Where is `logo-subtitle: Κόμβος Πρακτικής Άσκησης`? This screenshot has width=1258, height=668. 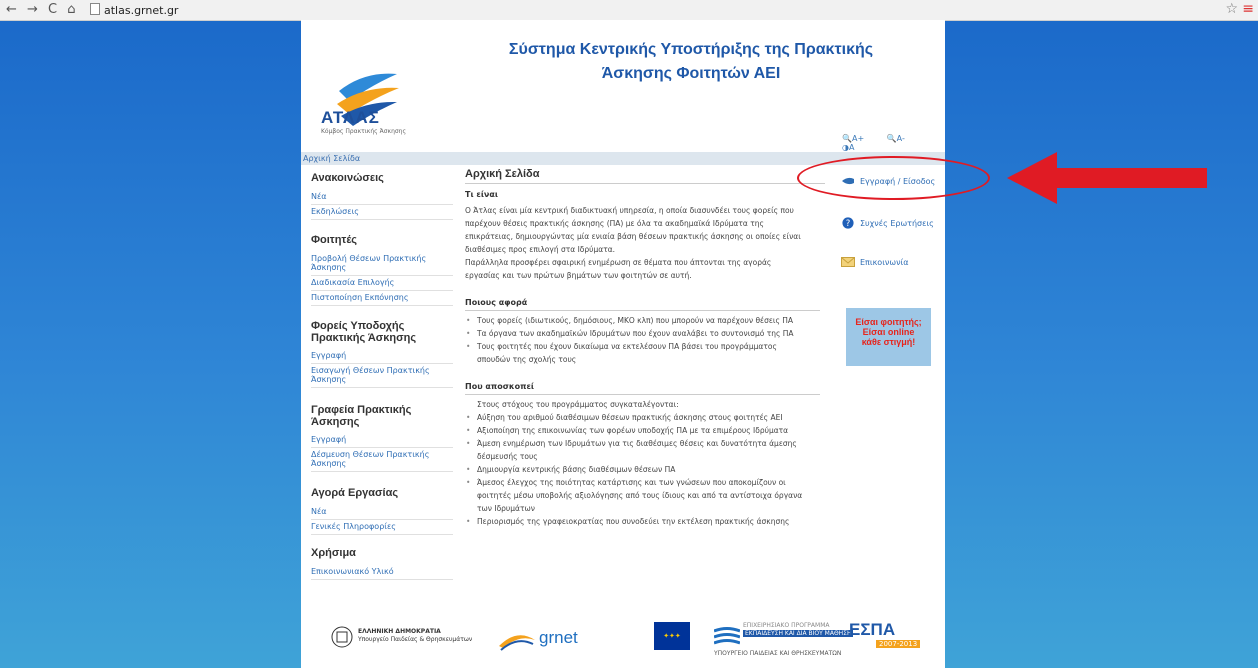
logo-subtitle: Κόμβος Πρακτικής Άσκησης is located at coordinates (363, 131).